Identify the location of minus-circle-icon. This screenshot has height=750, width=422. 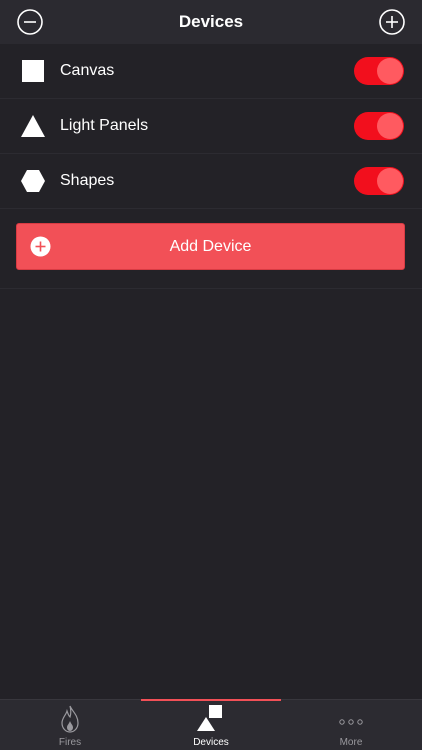
(30, 22).